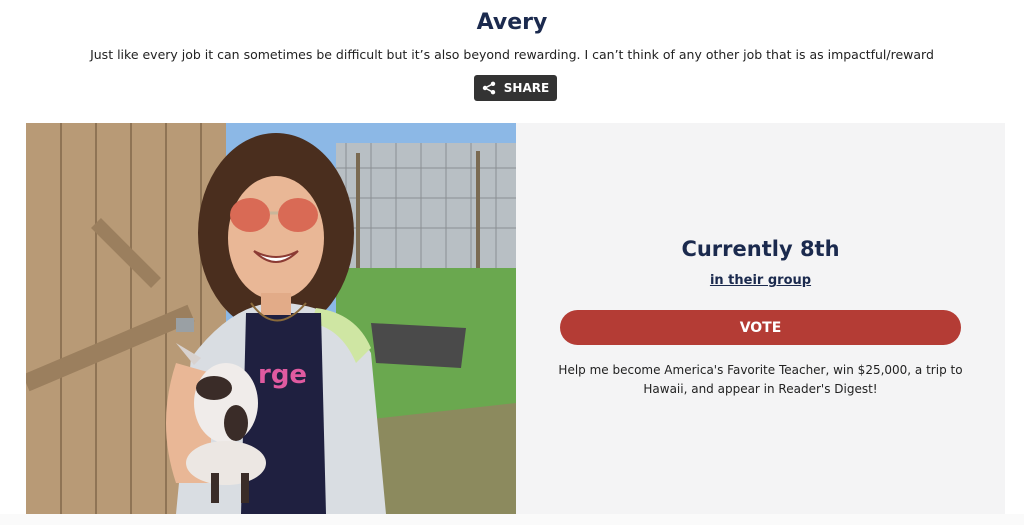 The height and width of the screenshot is (525, 1024). I want to click on contestant-name: Avery, so click(512, 22).